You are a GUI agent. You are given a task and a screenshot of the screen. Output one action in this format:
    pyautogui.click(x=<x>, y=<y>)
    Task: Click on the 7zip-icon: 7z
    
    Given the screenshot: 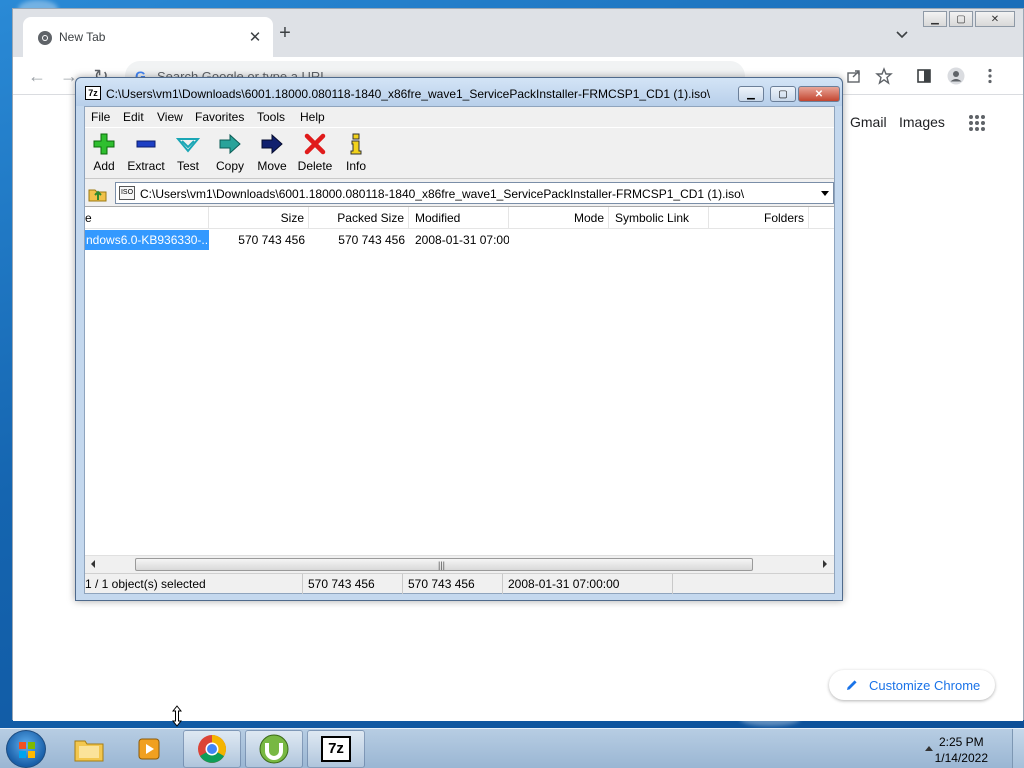 What is the action you would take?
    pyautogui.click(x=336, y=749)
    